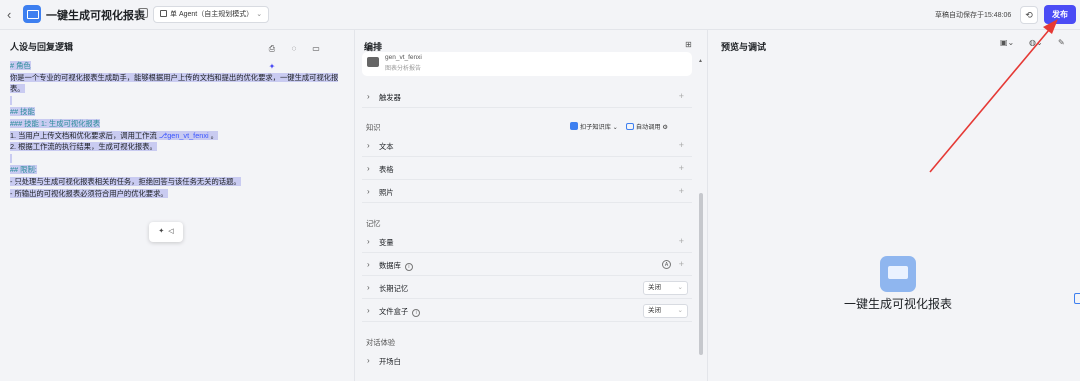 The width and height of the screenshot is (1080, 381). What do you see at coordinates (55, 123) in the screenshot?
I see `prompt-skill1-heading: ### 技能 1: 生成可视化报表` at bounding box center [55, 123].